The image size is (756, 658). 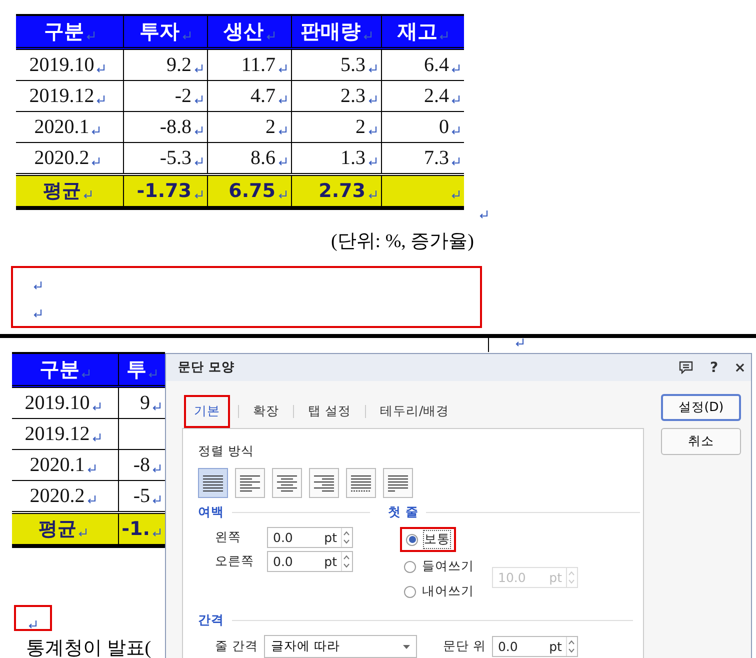 I want to click on tab: 기본, so click(x=207, y=411).